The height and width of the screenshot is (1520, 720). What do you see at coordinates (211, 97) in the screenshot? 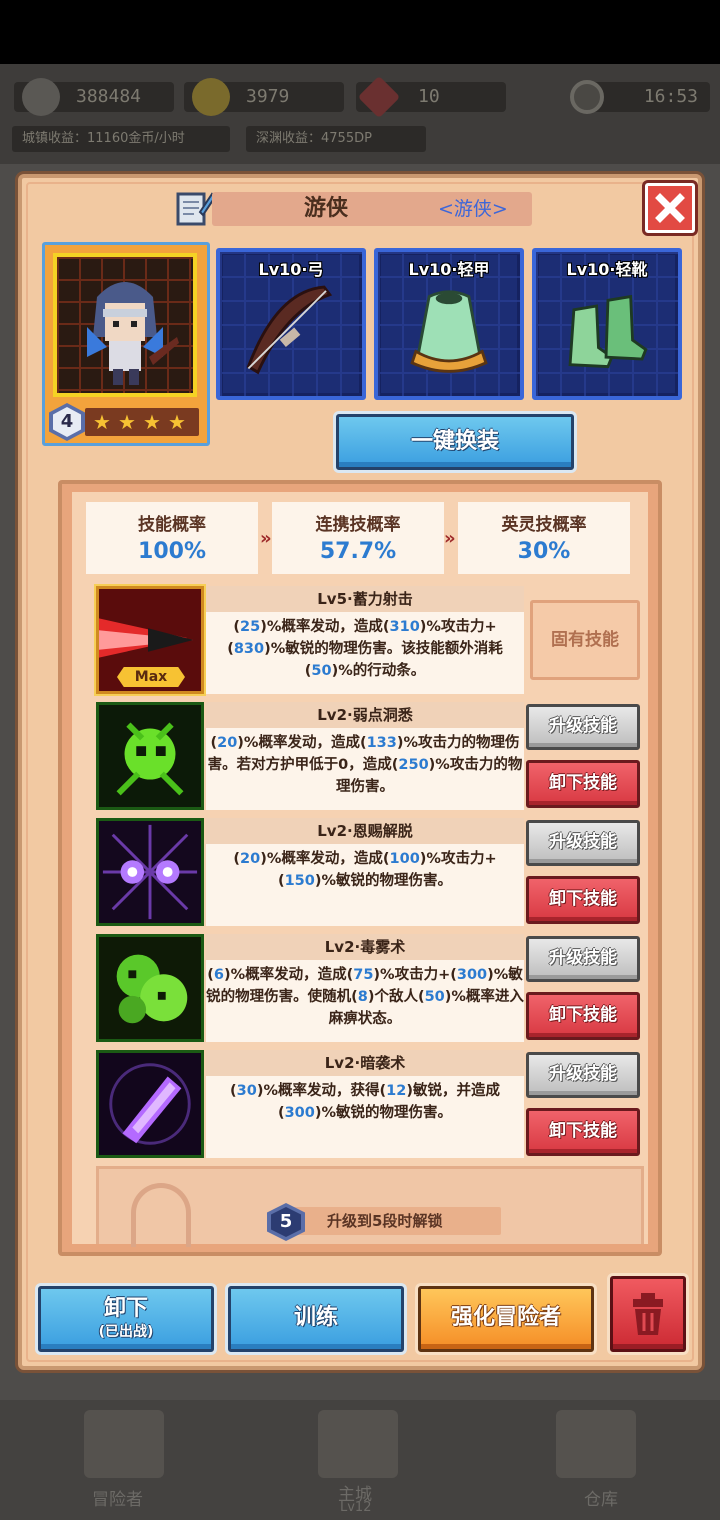
I see `gold-coin-icon` at bounding box center [211, 97].